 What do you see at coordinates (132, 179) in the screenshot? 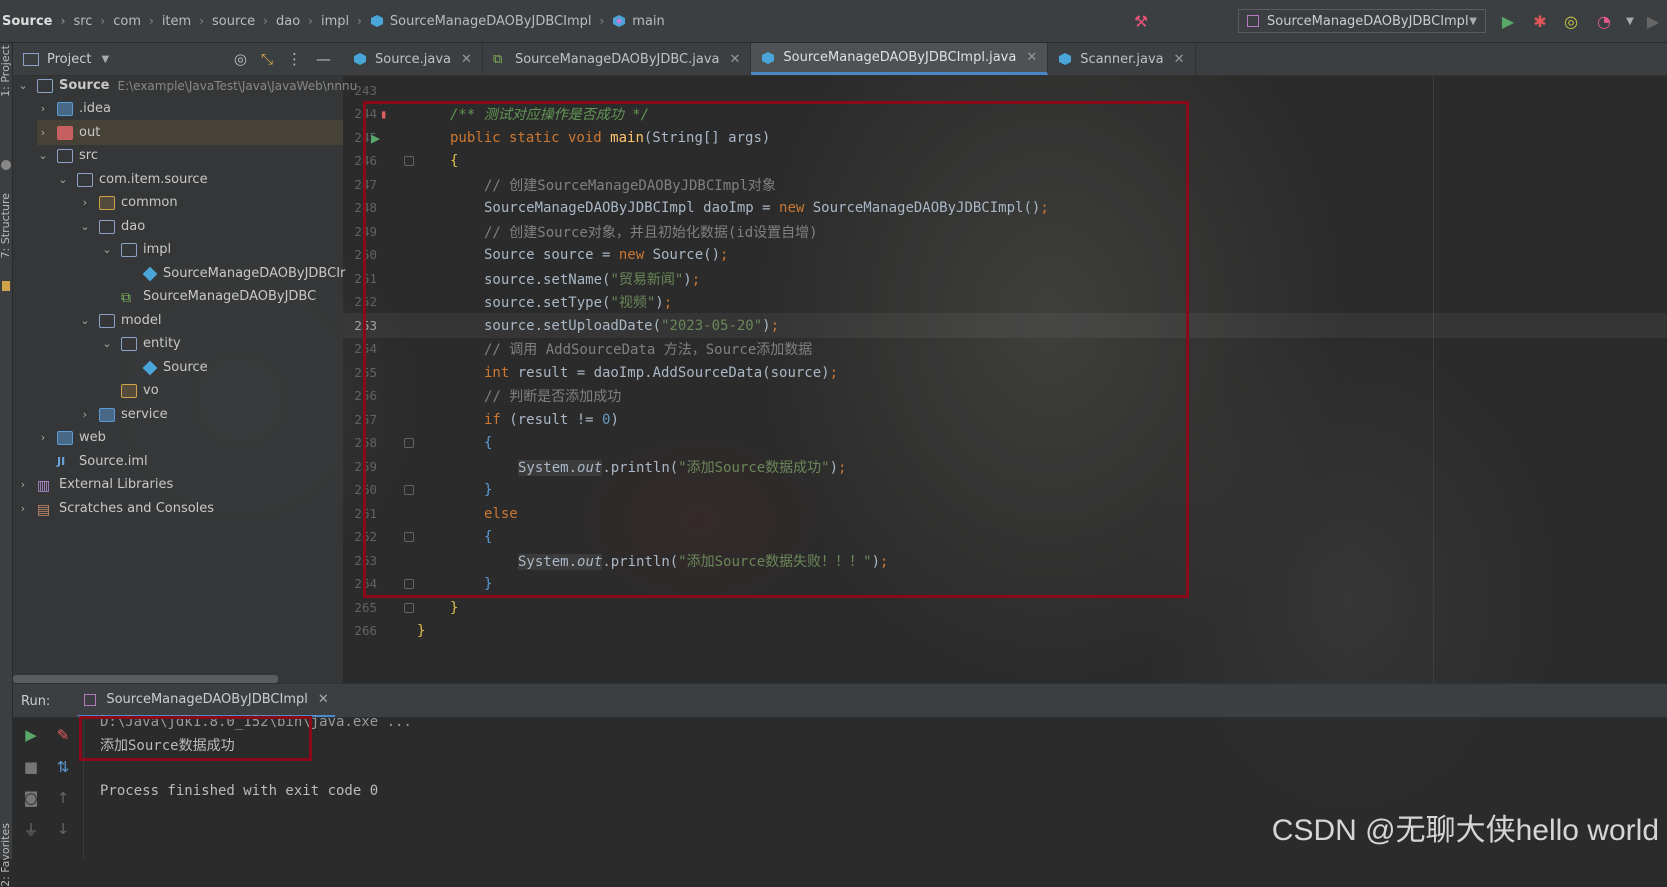
I see `tree-item-package: ⌄ com.item.source` at bounding box center [132, 179].